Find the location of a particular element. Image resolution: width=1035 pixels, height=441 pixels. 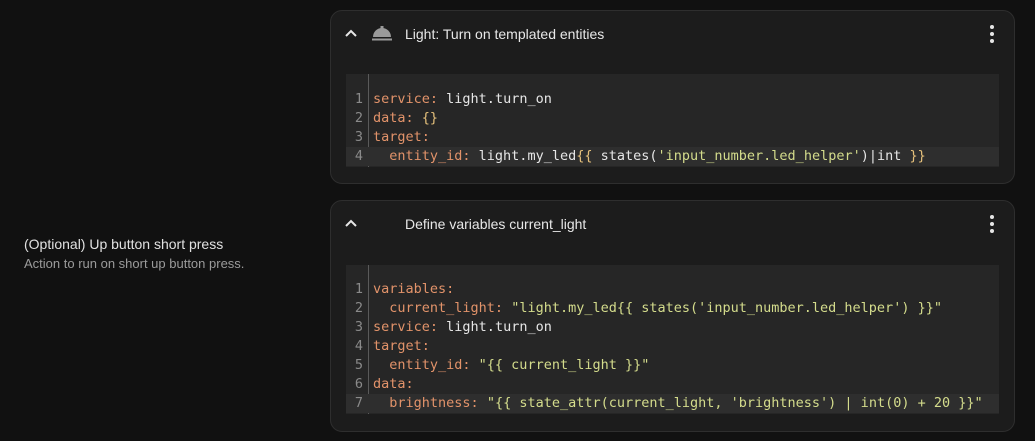

code-line: 1 service: light.turn_on is located at coordinates (672, 99).